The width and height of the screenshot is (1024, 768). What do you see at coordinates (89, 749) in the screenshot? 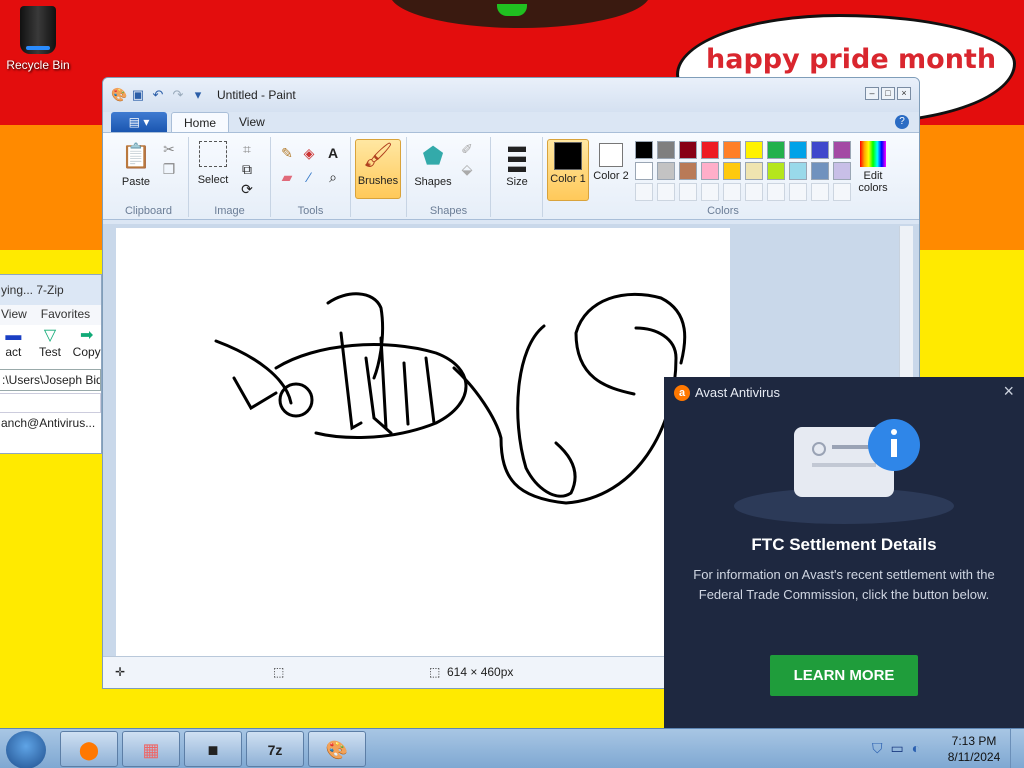
I see `taskbar-avast: ⬤` at bounding box center [89, 749].